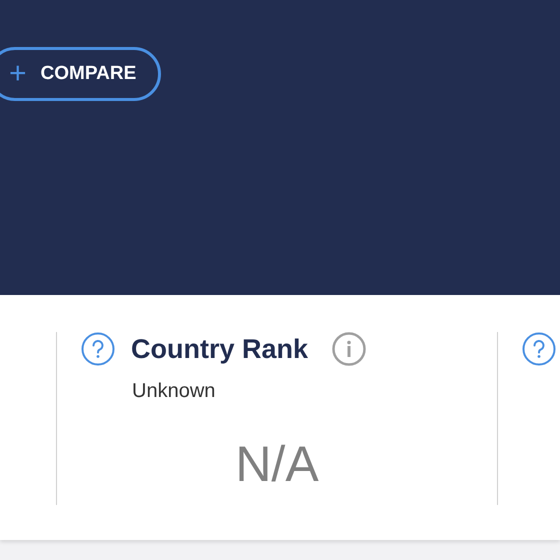  I want to click on stat-value: N/A, so click(277, 464).